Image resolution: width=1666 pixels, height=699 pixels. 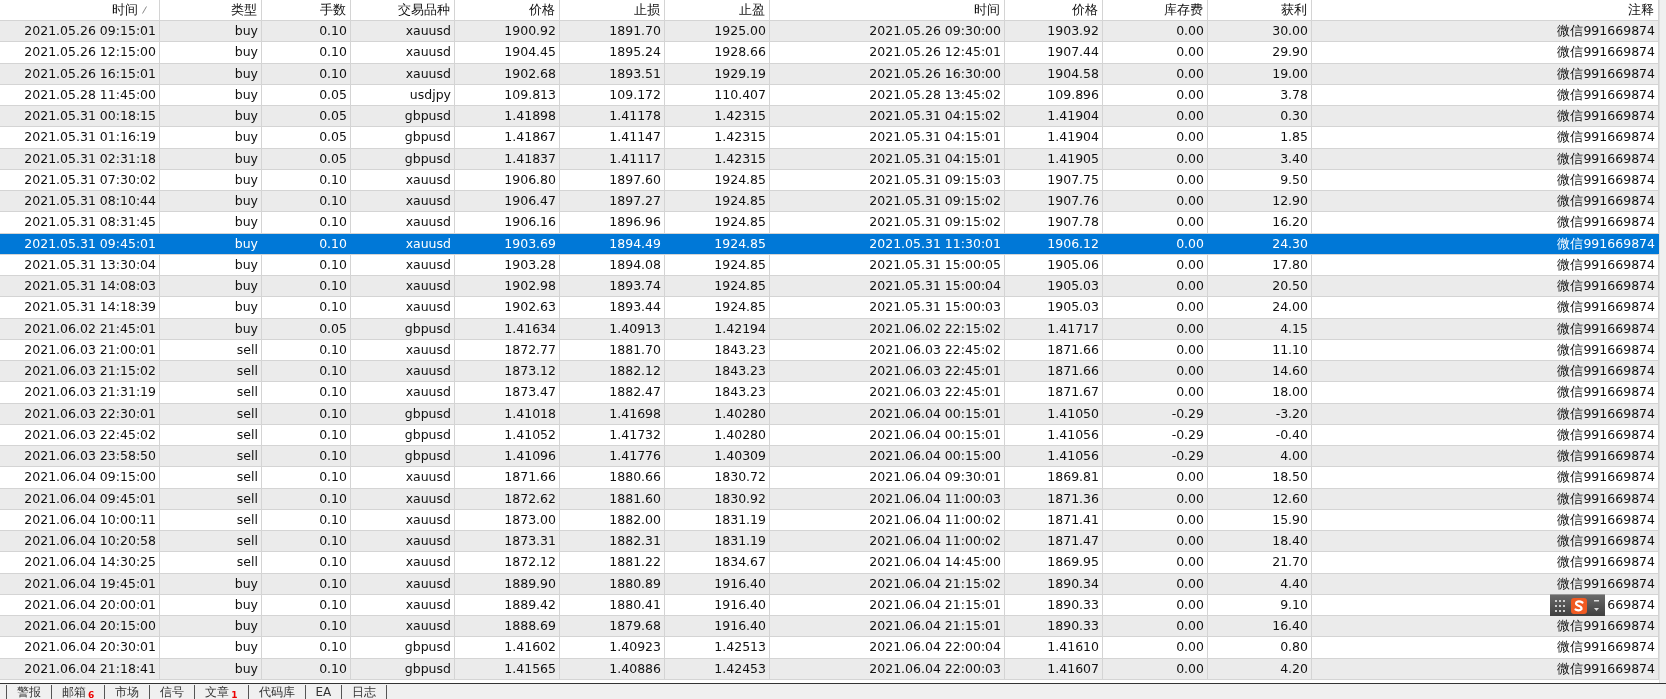 What do you see at coordinates (829, 627) in the screenshot?
I see `table-row: 2021.06.04 20:15:00 buy 0.10 xauusd 1888.69 1879.68 1916.40 2021.06.04 21:15:01 1890.33 0.00 16.40 微信991669874` at bounding box center [829, 627].